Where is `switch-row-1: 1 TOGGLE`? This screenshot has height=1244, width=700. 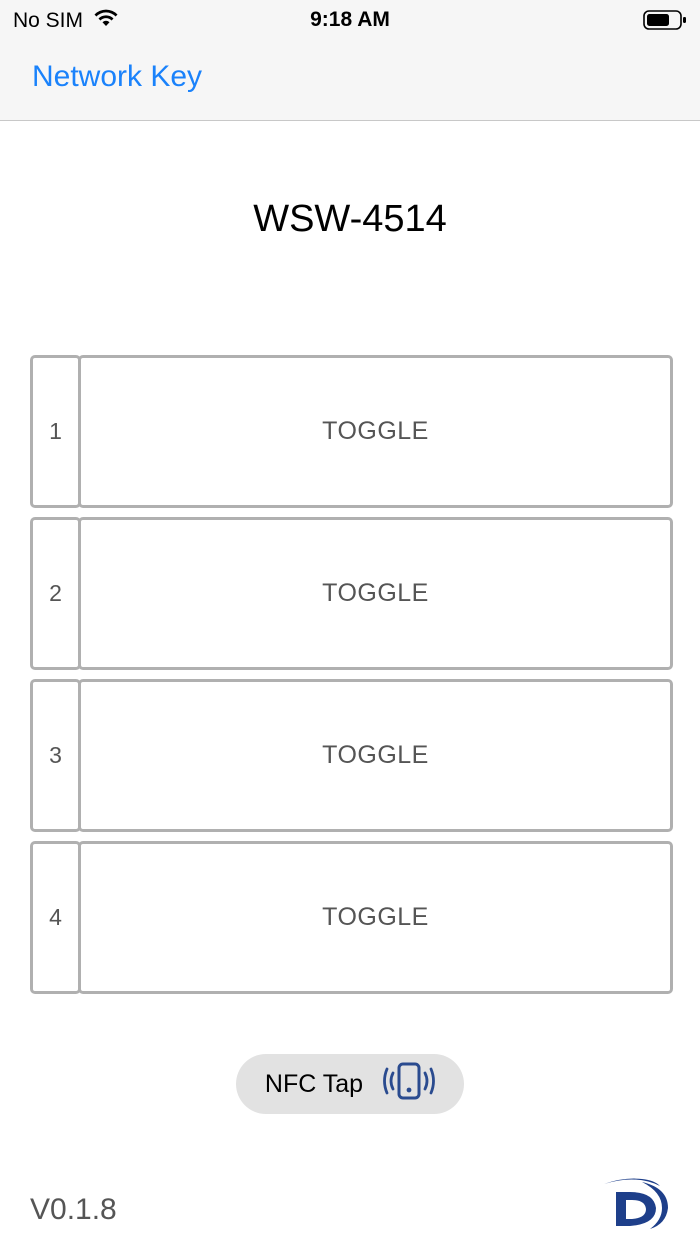
switch-row-1: 1 TOGGLE is located at coordinates (351, 431).